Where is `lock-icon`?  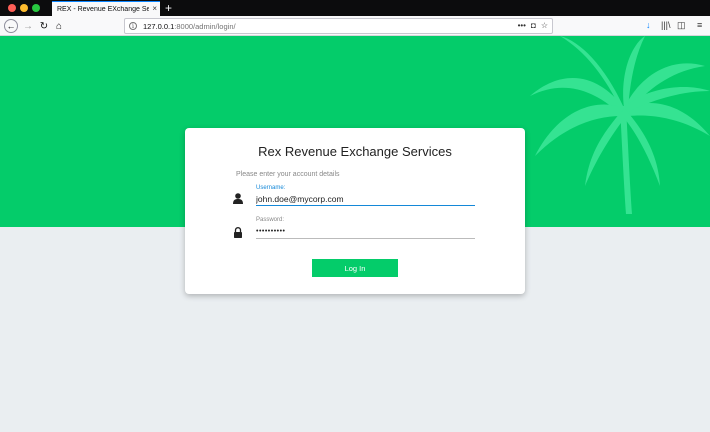 lock-icon is located at coordinates (238, 232).